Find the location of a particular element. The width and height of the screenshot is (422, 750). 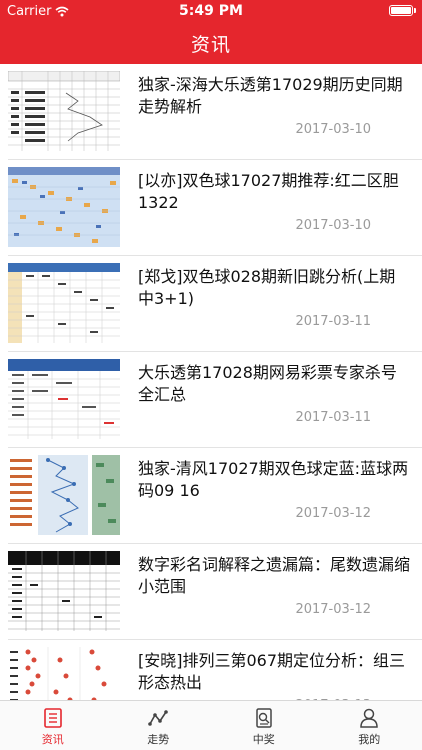

article-item: 大乐透第17028期网易彩票专家杀号全汇总 2017-03-11 is located at coordinates (211, 400).